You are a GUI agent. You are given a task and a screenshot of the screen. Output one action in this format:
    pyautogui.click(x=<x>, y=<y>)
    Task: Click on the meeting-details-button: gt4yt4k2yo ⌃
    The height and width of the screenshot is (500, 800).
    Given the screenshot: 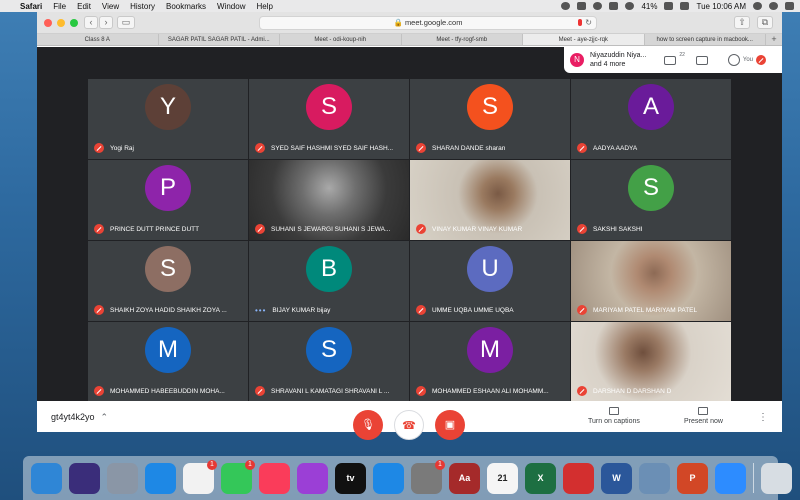 What is the action you would take?
    pyautogui.click(x=79, y=417)
    